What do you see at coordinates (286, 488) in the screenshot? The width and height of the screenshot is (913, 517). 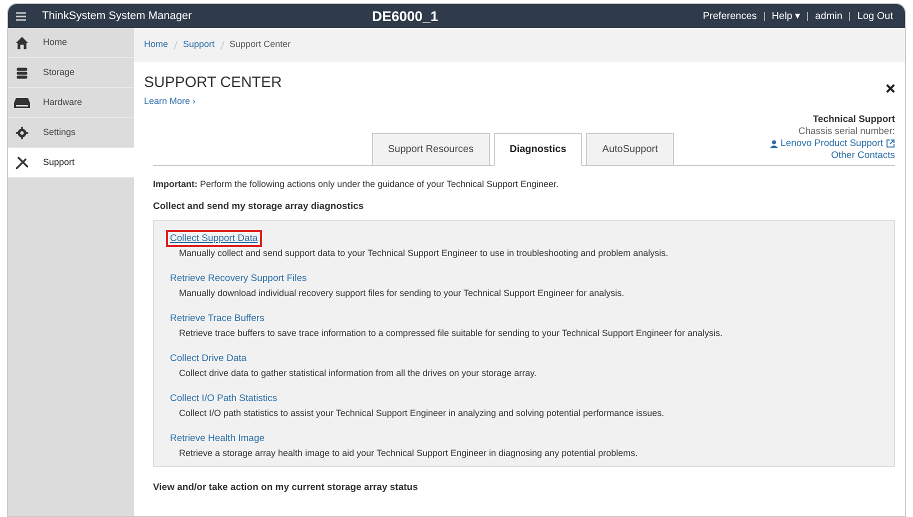 I see `section-heading: View and/or take action on my current storage array status` at bounding box center [286, 488].